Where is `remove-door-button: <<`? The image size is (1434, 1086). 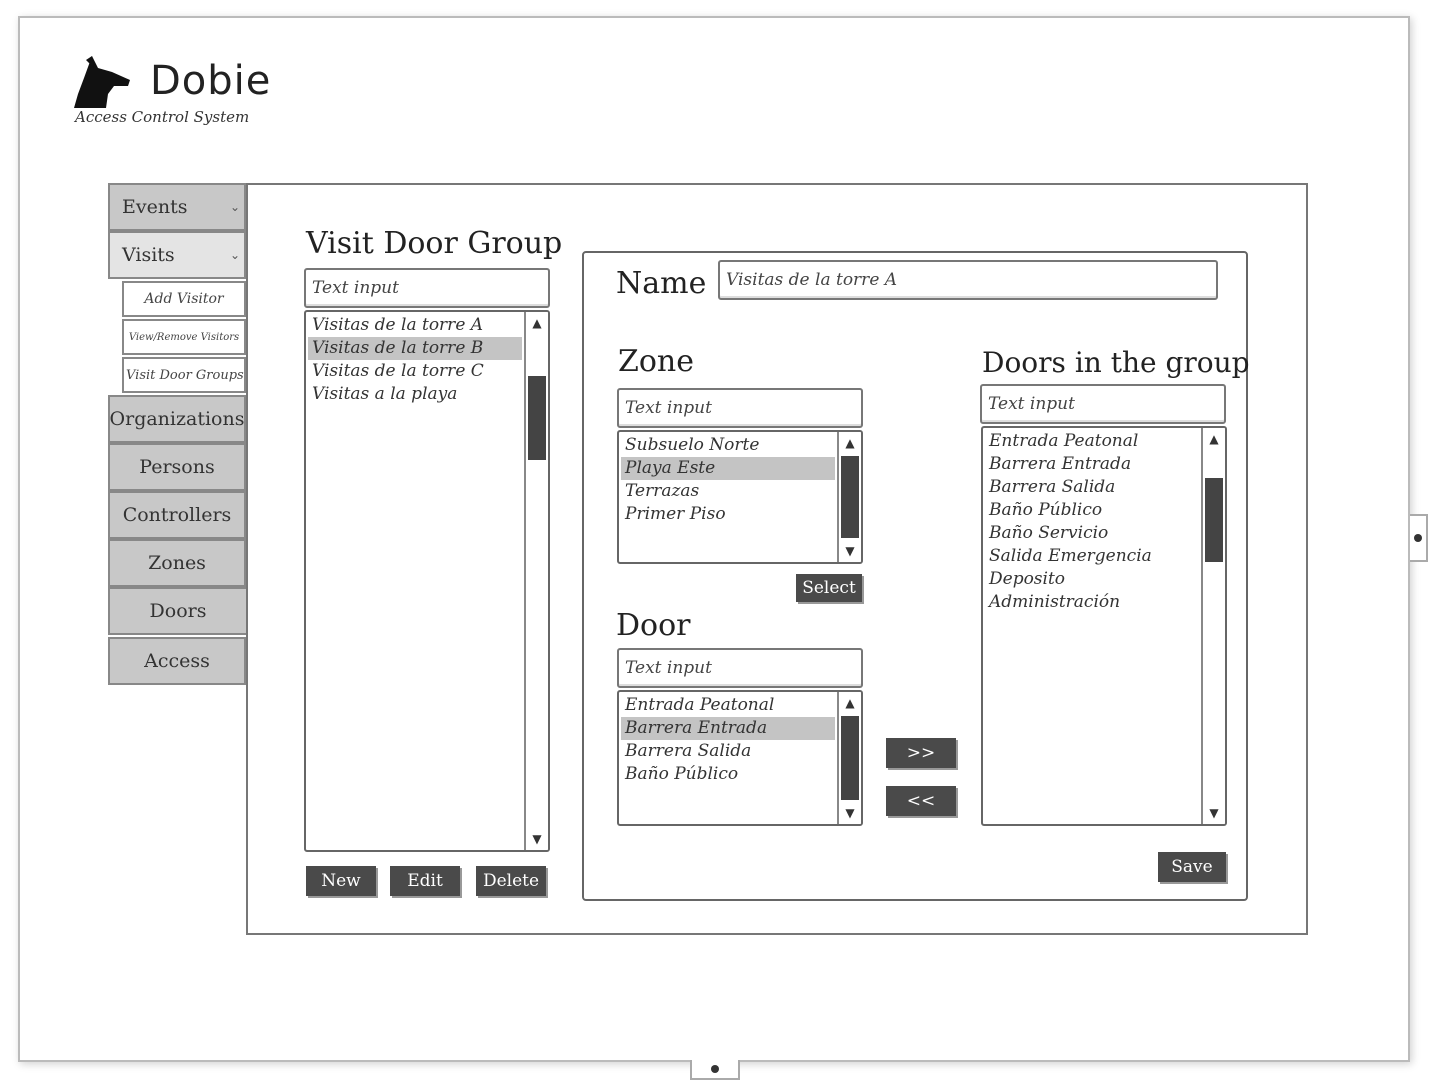 remove-door-button: << is located at coordinates (921, 801).